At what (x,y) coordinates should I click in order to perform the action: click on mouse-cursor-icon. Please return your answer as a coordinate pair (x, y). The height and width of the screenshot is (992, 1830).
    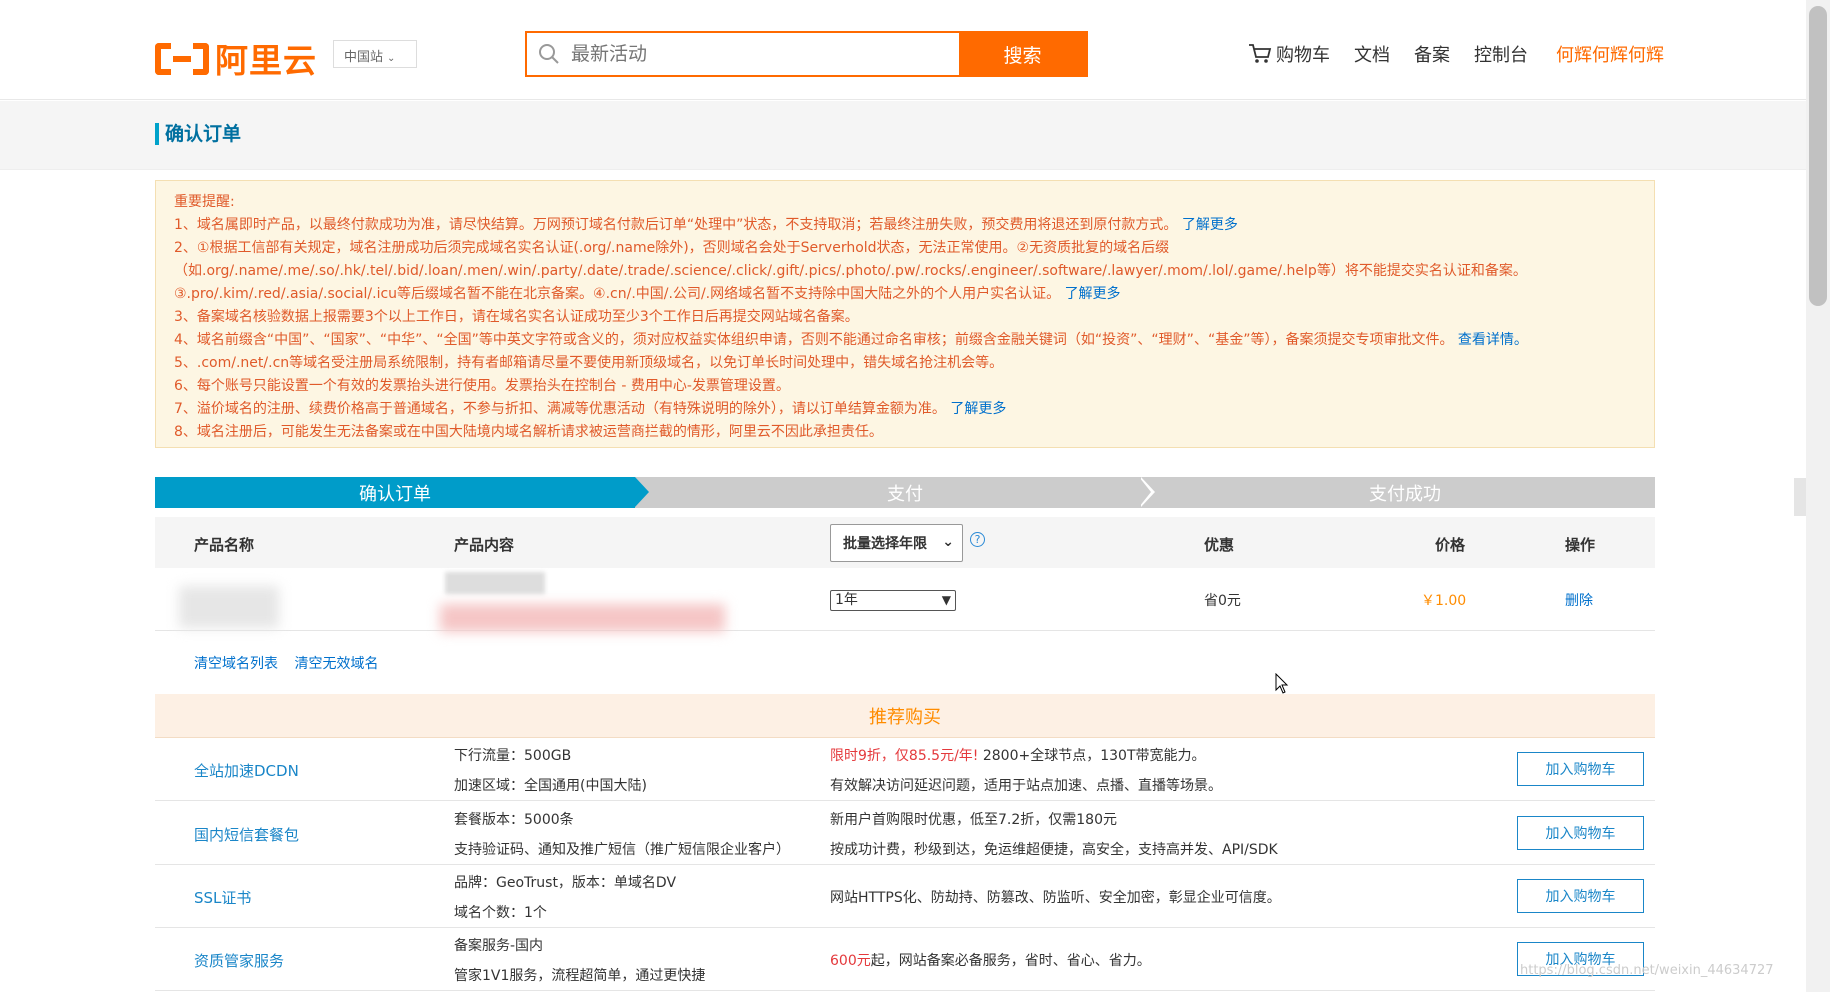
    Looking at the image, I should click on (1282, 683).